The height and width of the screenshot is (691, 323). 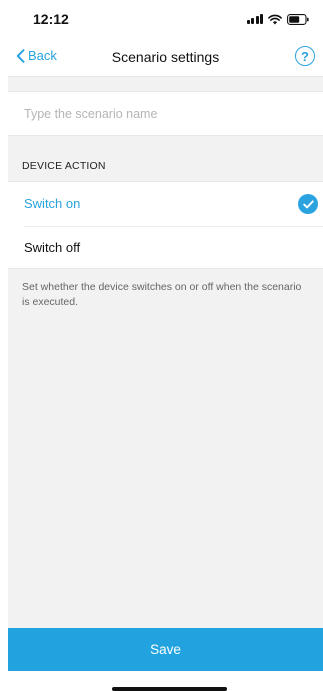 What do you see at coordinates (169, 689) in the screenshot?
I see `home-indicator` at bounding box center [169, 689].